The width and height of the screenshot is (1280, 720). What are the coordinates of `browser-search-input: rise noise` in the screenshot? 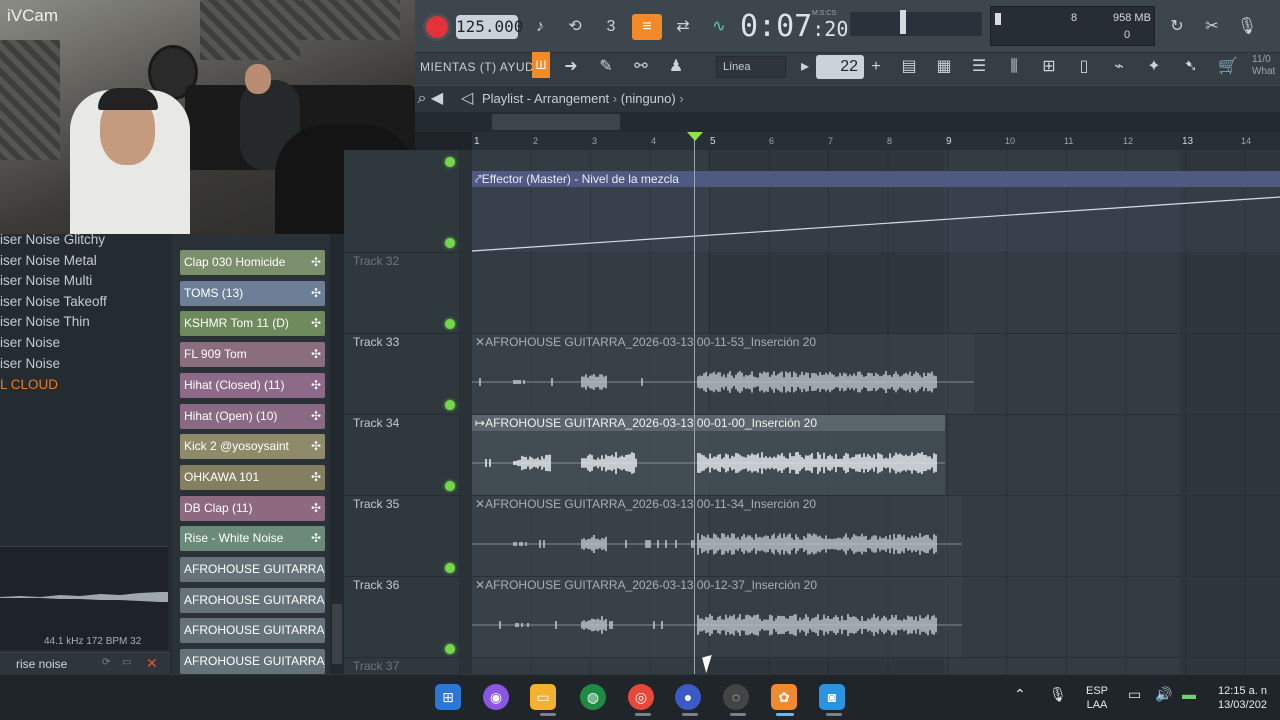 It's located at (41, 664).